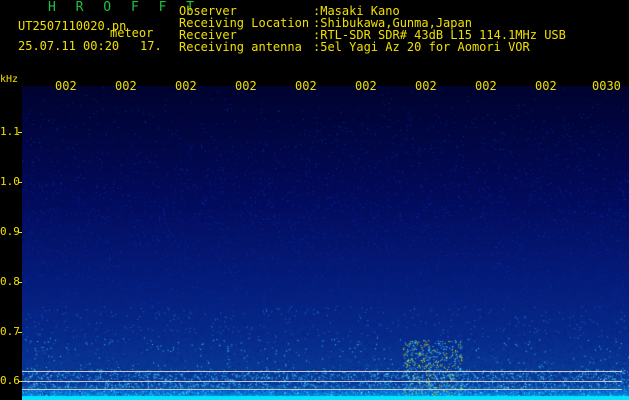 The height and width of the screenshot is (400, 629). Describe the element at coordinates (10, 331) in the screenshot. I see `y-tick-0-7: 0.7` at that location.